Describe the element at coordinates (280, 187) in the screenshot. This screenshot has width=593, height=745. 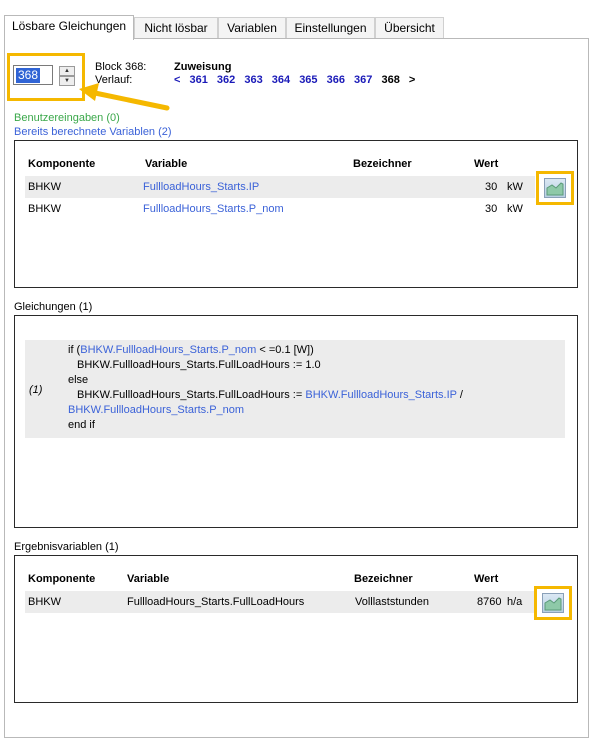
I see `table-row: BHKW FullloadHours_Starts.IP 30 kW` at that location.